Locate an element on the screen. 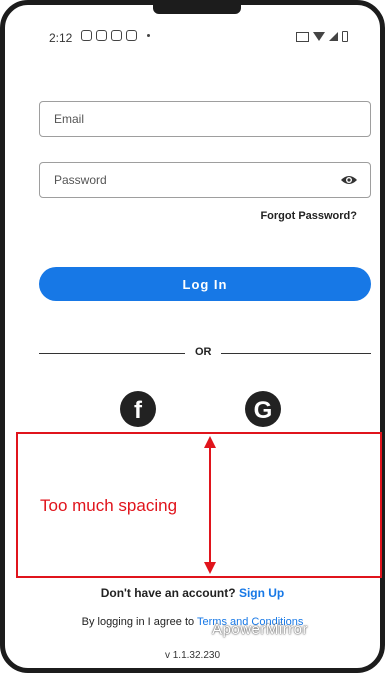 The height and width of the screenshot is (673, 385). google-login-button: G is located at coordinates (263, 409).